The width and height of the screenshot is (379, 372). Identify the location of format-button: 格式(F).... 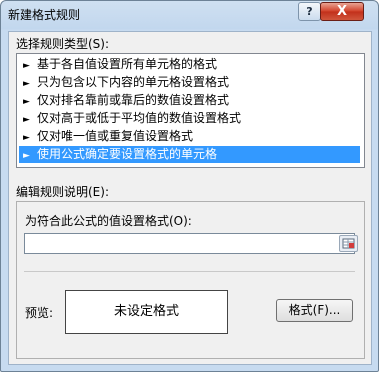
(314, 310).